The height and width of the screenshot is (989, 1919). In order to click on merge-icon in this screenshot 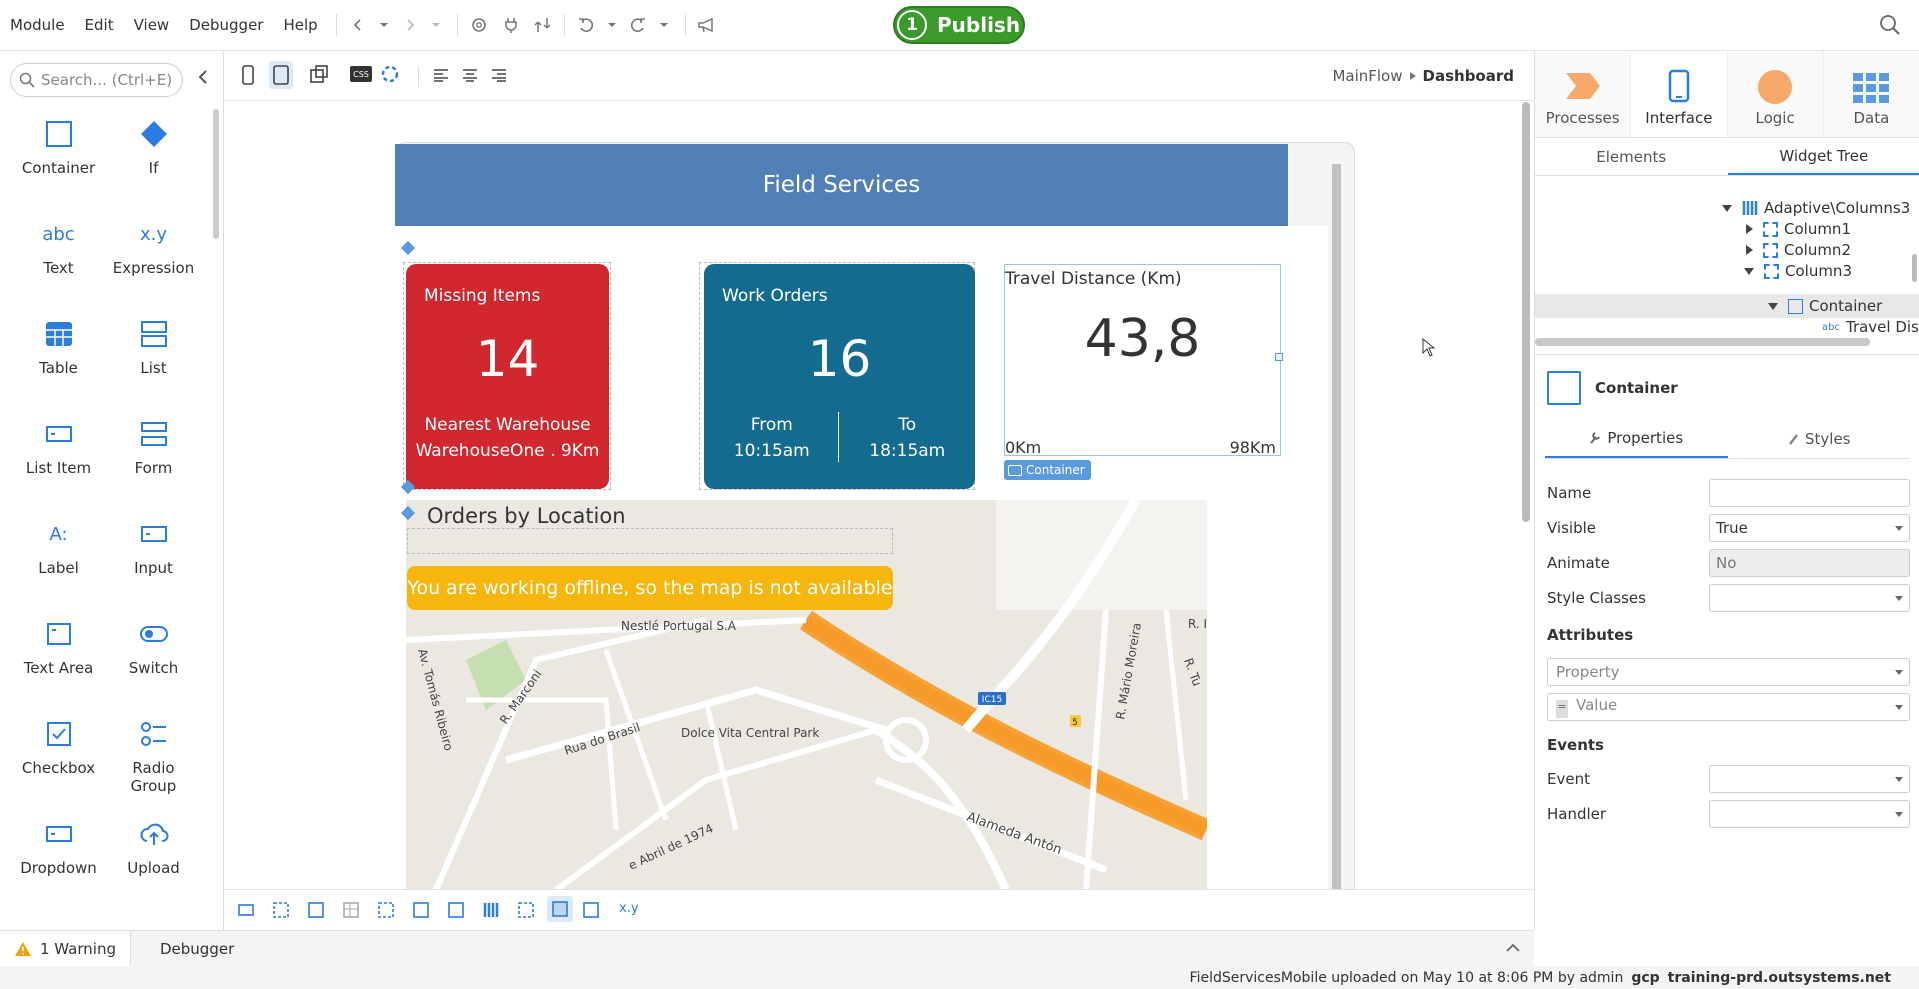, I will do `click(543, 25)`.